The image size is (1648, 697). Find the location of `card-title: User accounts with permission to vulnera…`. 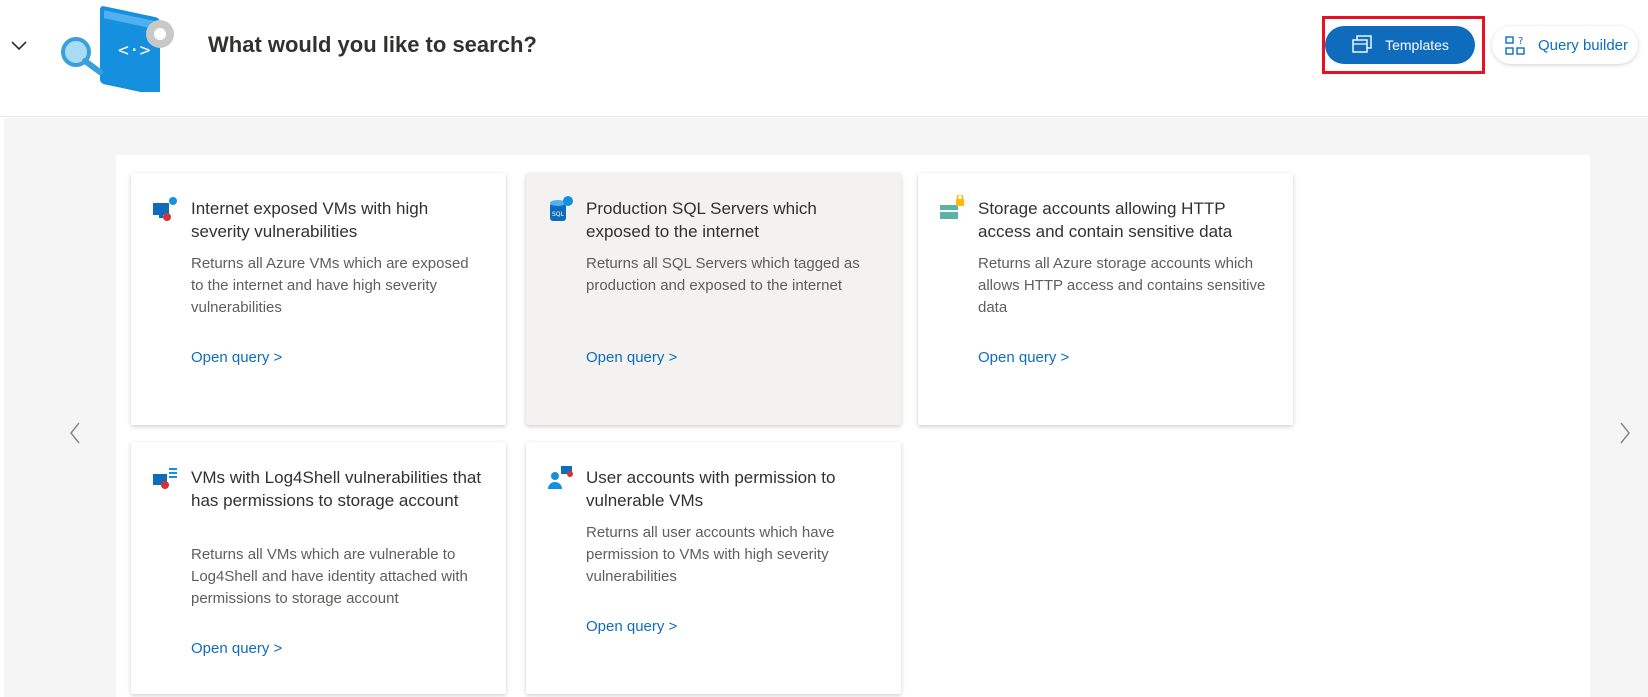

card-title: User accounts with permission to vulnera… is located at coordinates (711, 489).